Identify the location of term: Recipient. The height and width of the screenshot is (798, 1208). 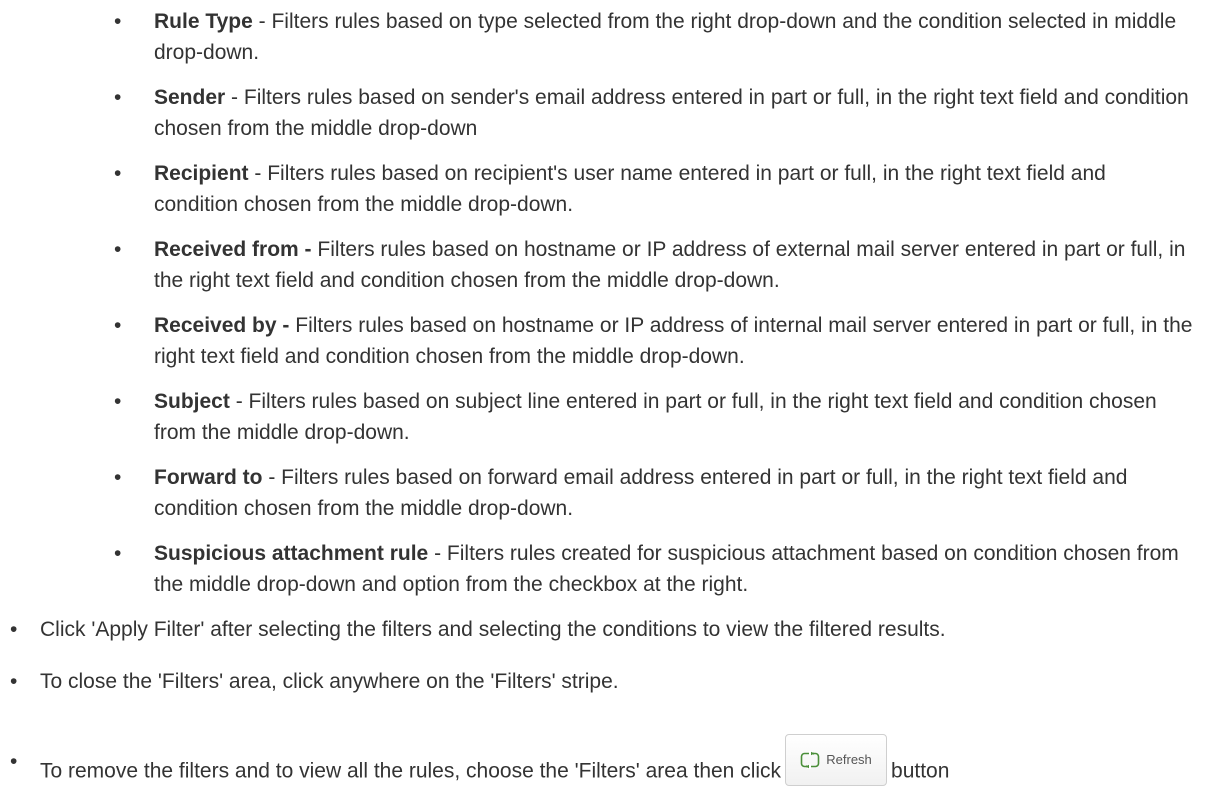
(201, 173).